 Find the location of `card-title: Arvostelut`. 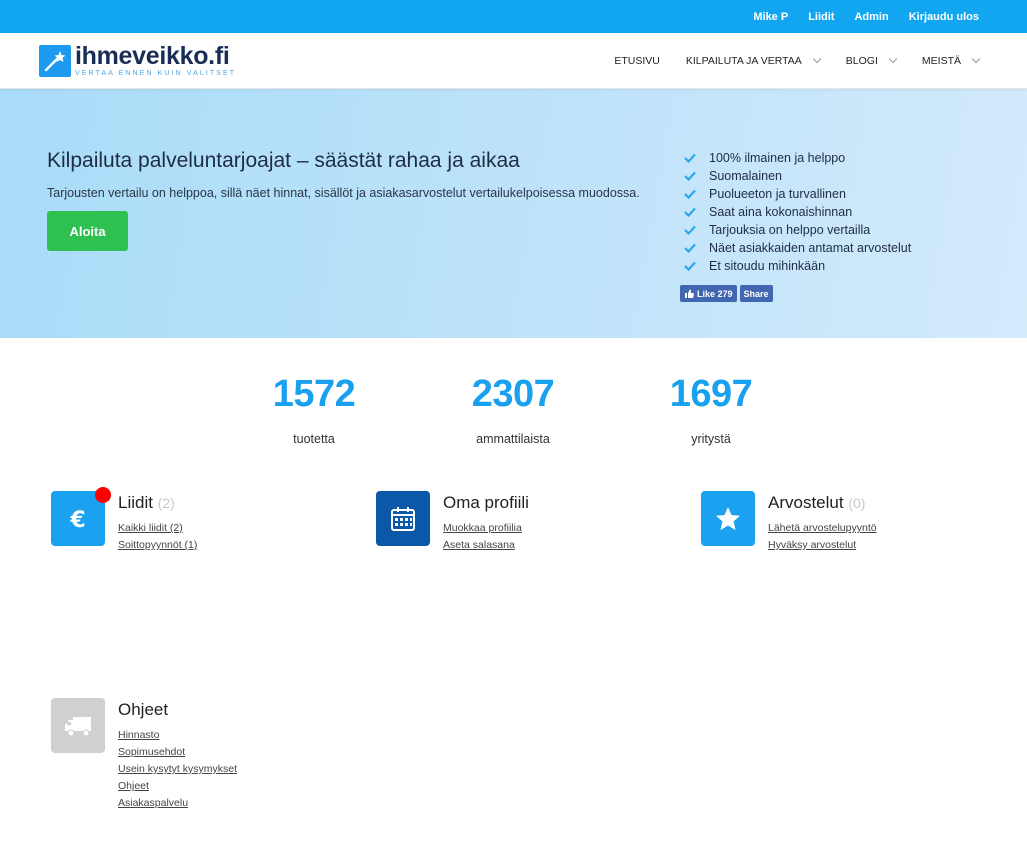

card-title: Arvostelut is located at coordinates (806, 502).